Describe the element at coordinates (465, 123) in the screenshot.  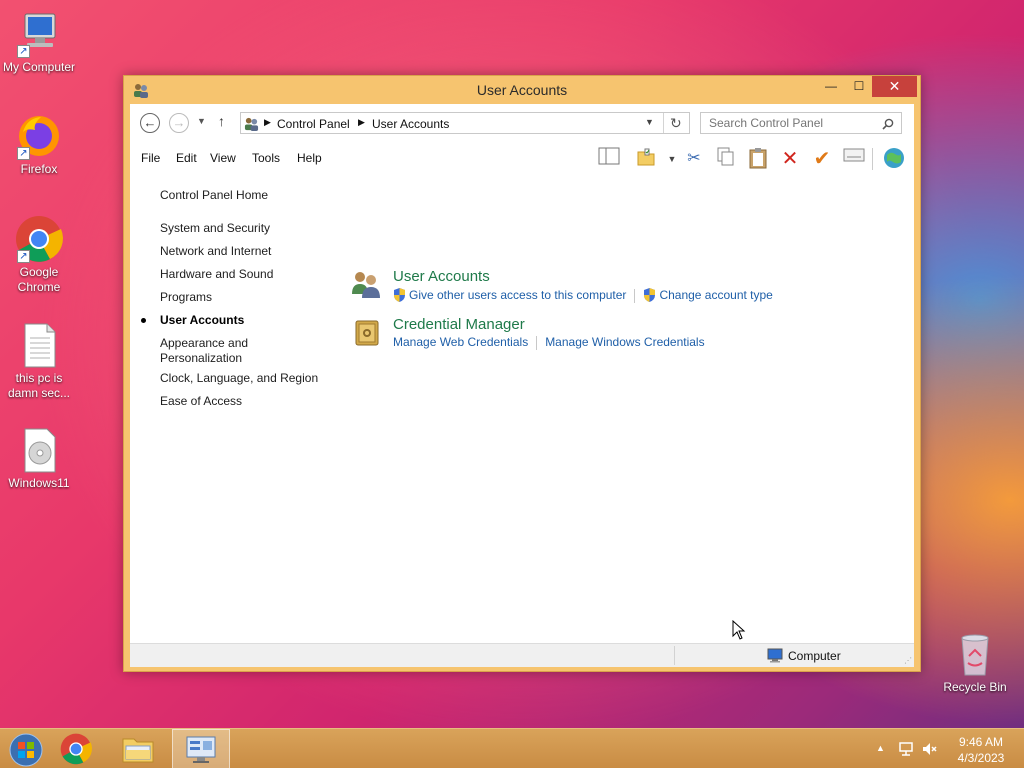
I see `address-bar: ▶ Control Panel ▶ User Accounts ▼ ↻` at that location.